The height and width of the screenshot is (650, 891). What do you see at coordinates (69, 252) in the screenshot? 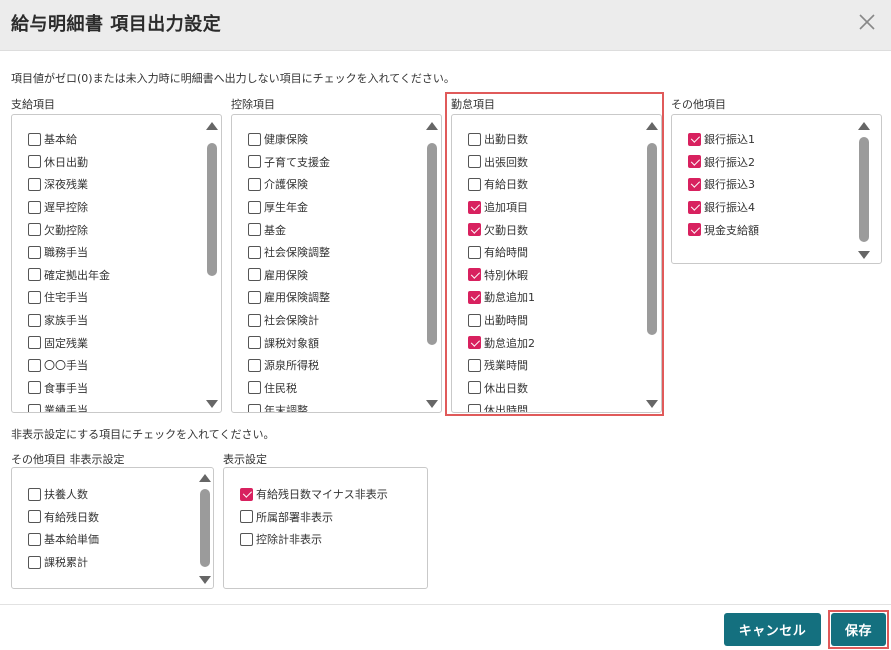
I see `checkbox-item: 職務手当` at bounding box center [69, 252].